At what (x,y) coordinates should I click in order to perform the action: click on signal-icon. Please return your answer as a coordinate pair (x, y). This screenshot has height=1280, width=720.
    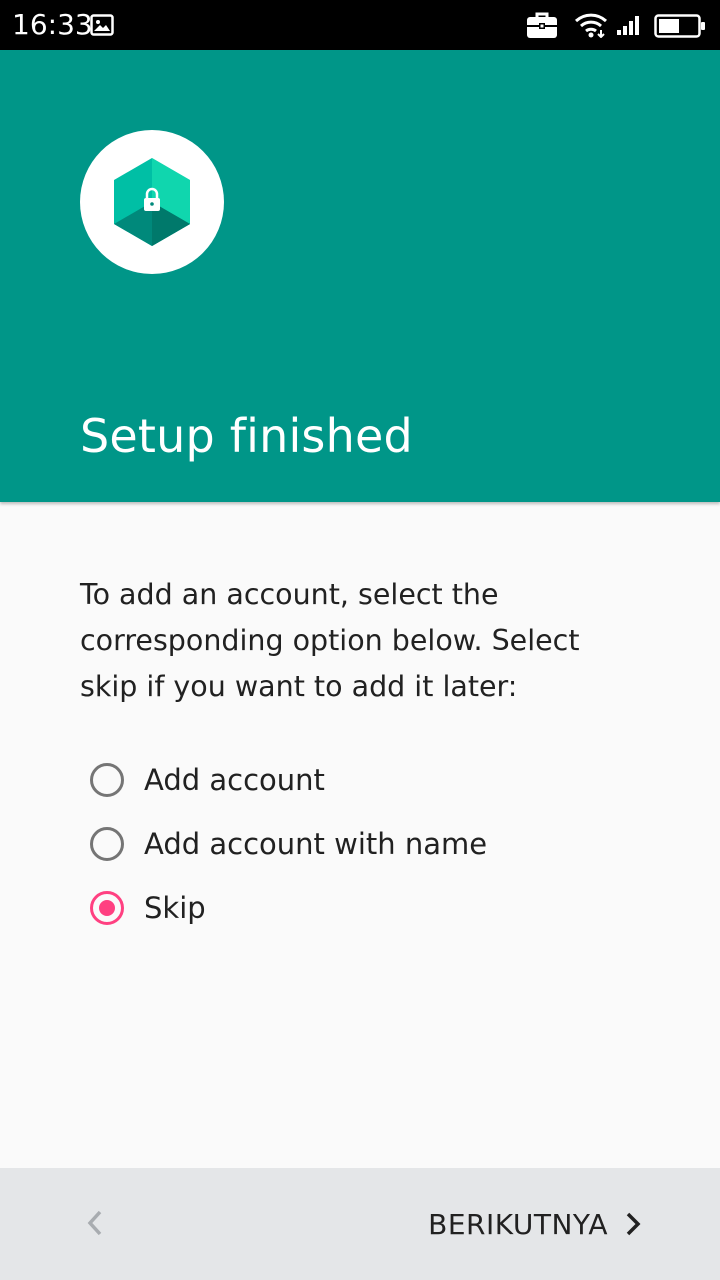
    Looking at the image, I should click on (629, 27).